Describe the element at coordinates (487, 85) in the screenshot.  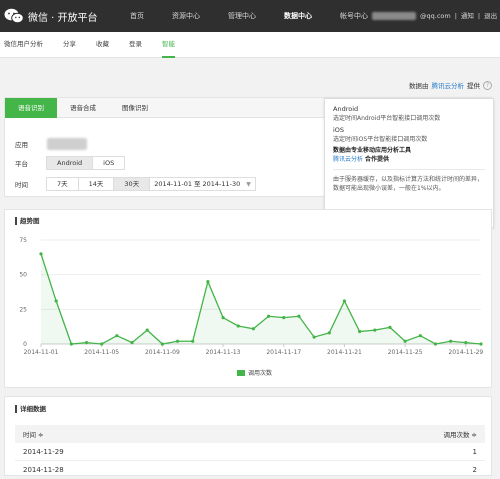
I see `help-icon: ?` at that location.